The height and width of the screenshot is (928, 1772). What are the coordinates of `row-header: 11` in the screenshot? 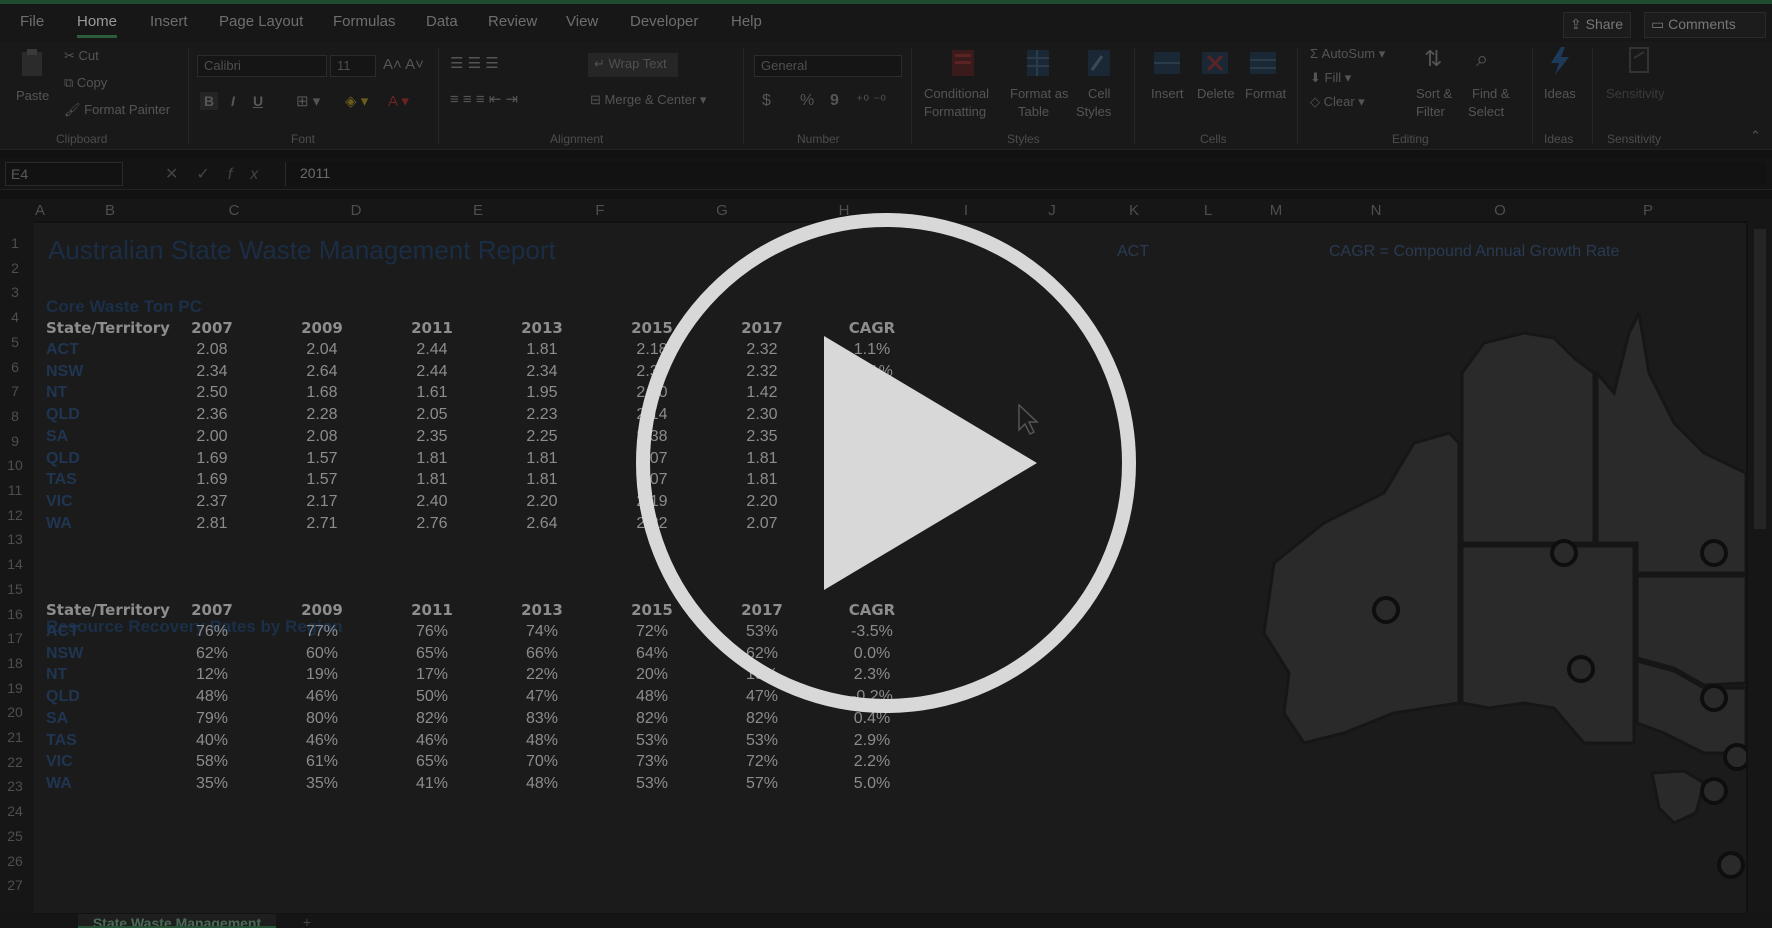 It's located at (15, 490).